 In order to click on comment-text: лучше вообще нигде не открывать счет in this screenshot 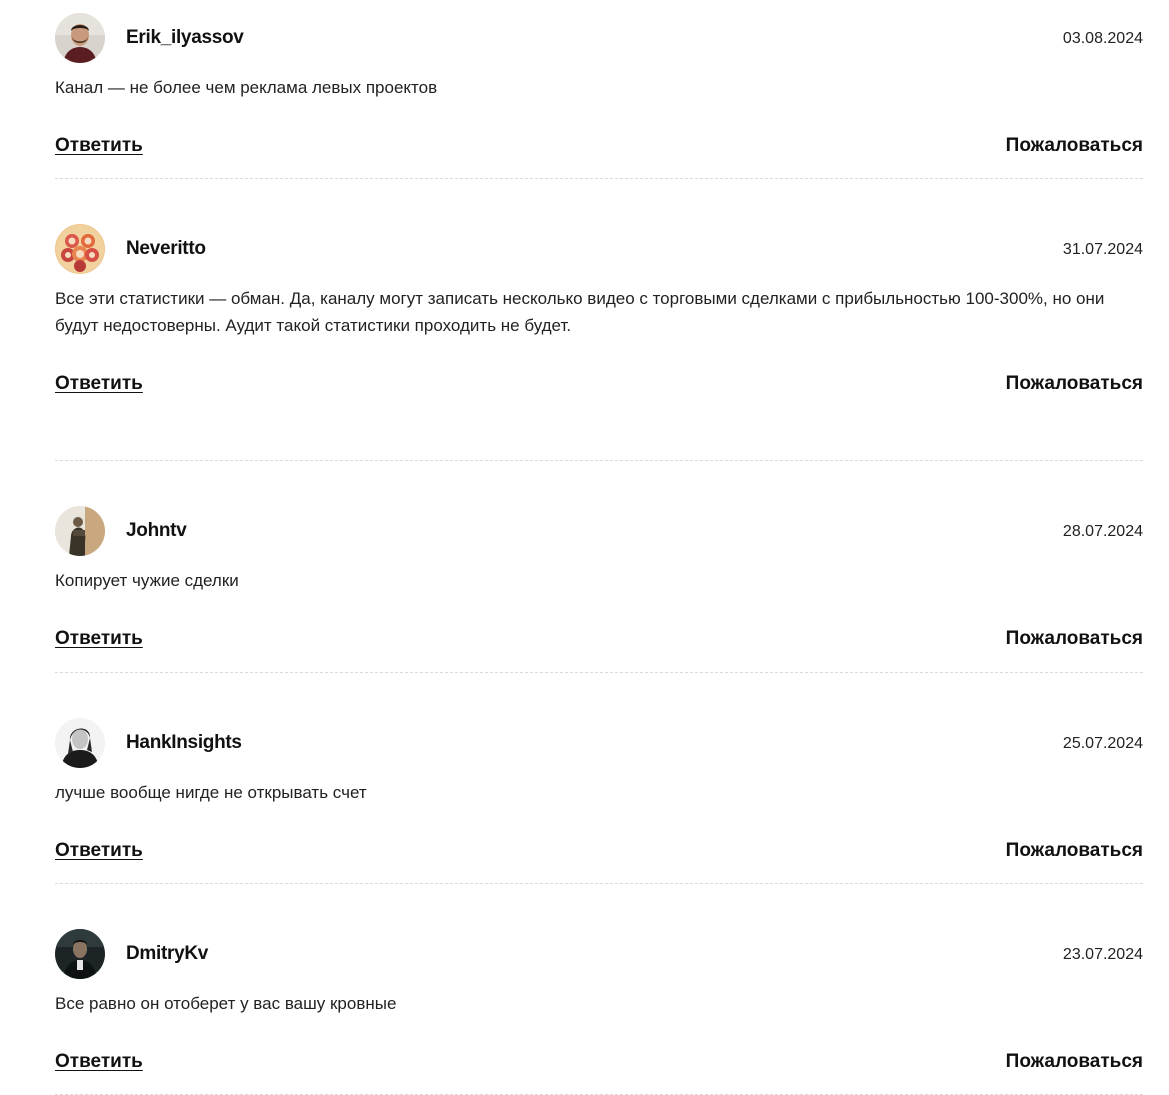, I will do `click(211, 792)`.